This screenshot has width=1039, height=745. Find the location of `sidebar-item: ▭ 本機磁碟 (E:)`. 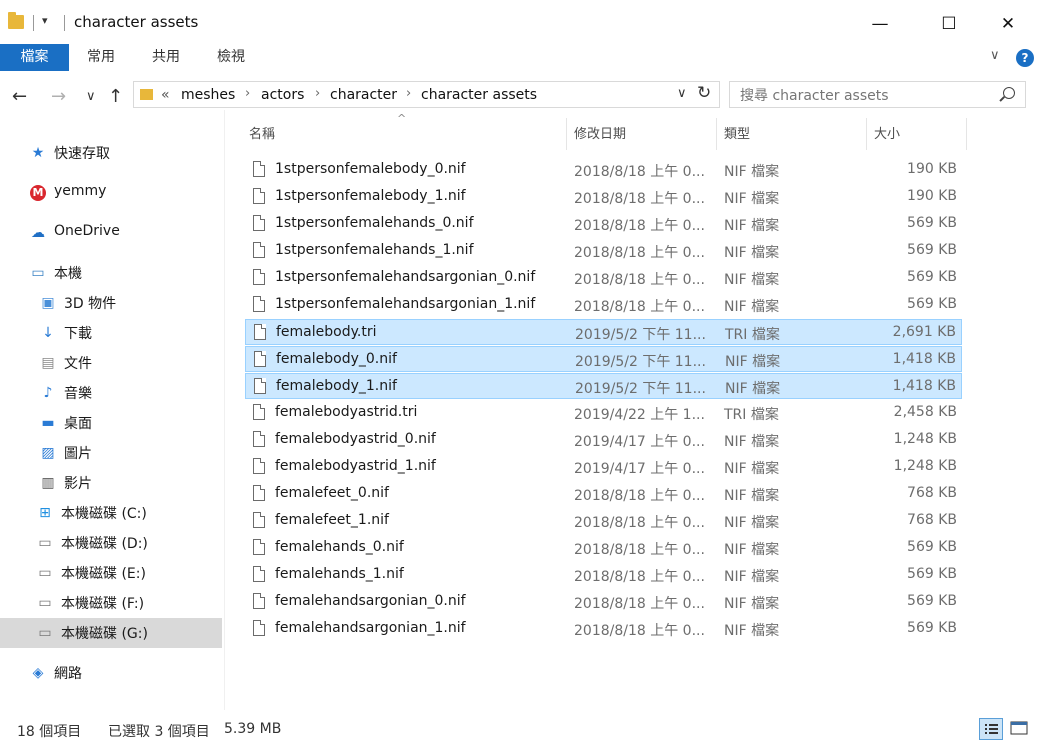

sidebar-item: ▭ 本機磁碟 (E:) is located at coordinates (111, 573).